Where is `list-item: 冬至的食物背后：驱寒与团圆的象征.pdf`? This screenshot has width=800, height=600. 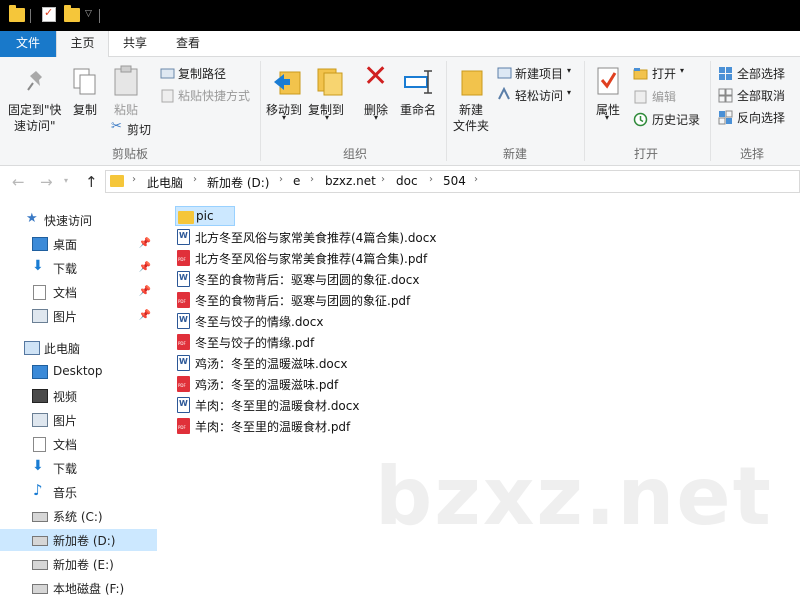 list-item: 冬至的食物背后：驱寒与团圆的象征.pdf is located at coordinates (310, 300).